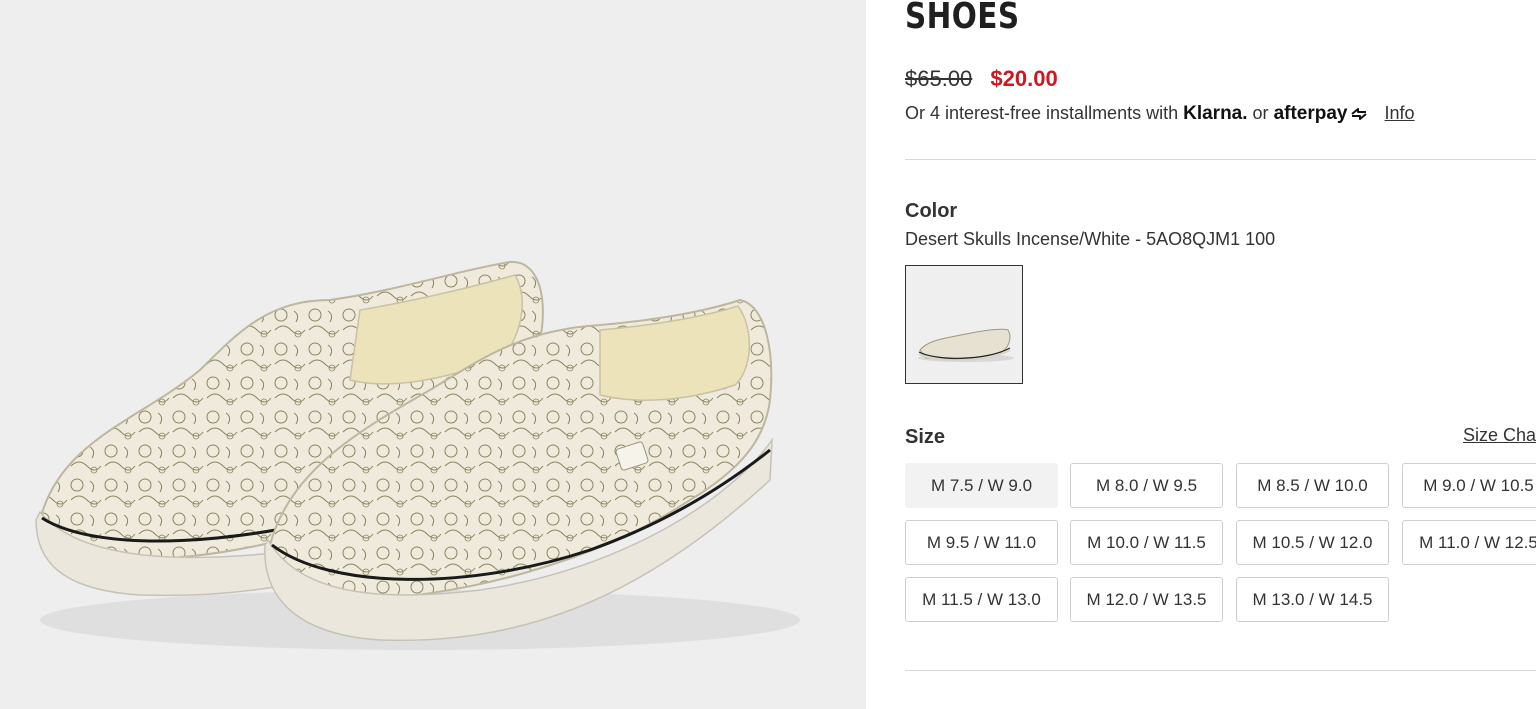  What do you see at coordinates (1146, 599) in the screenshot?
I see `size-option: M 12.0 / W 13.5` at bounding box center [1146, 599].